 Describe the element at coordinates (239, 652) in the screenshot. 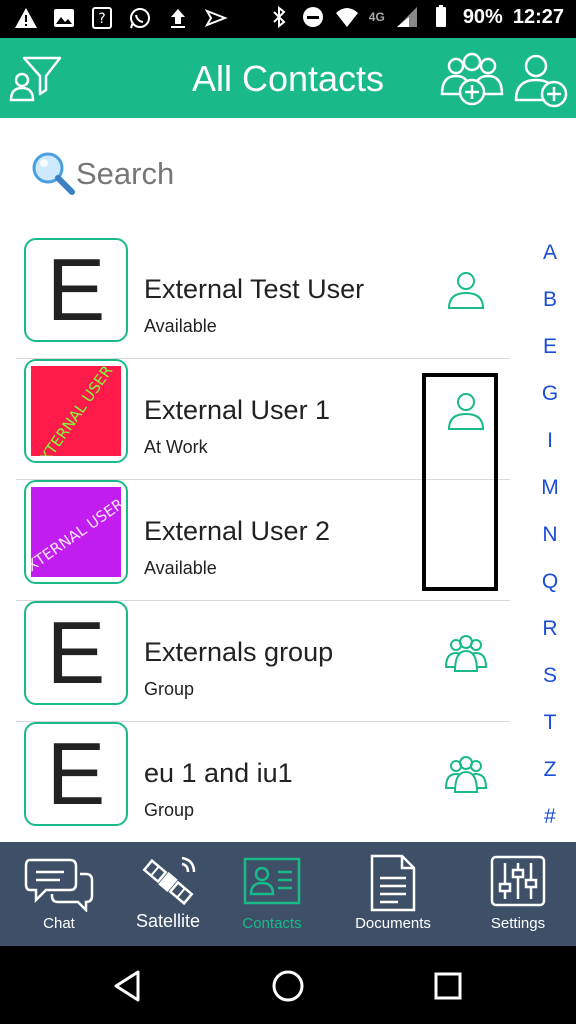

I see `contact-name: Externals group` at that location.